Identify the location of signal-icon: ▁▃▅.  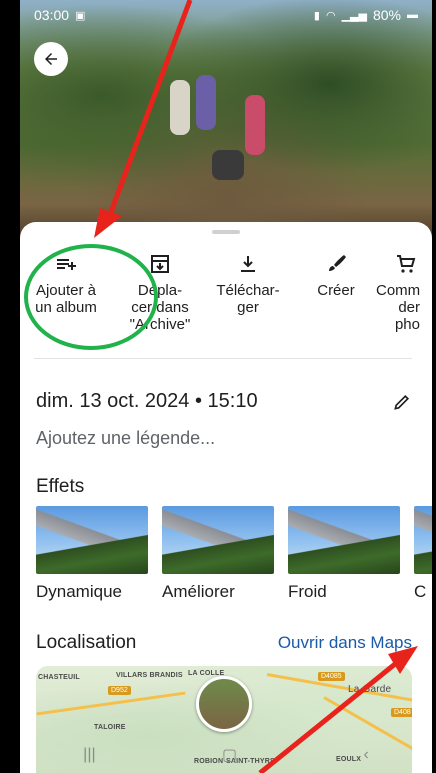
(354, 15).